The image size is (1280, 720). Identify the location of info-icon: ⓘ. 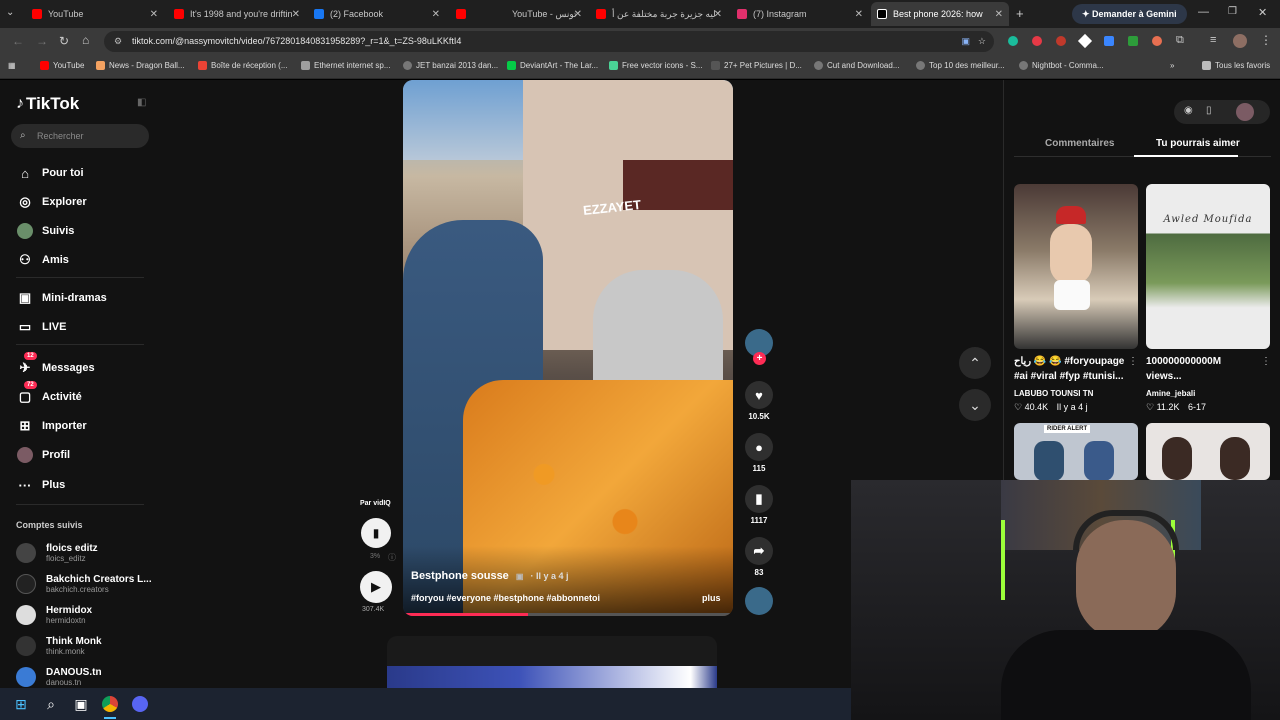
(392, 557).